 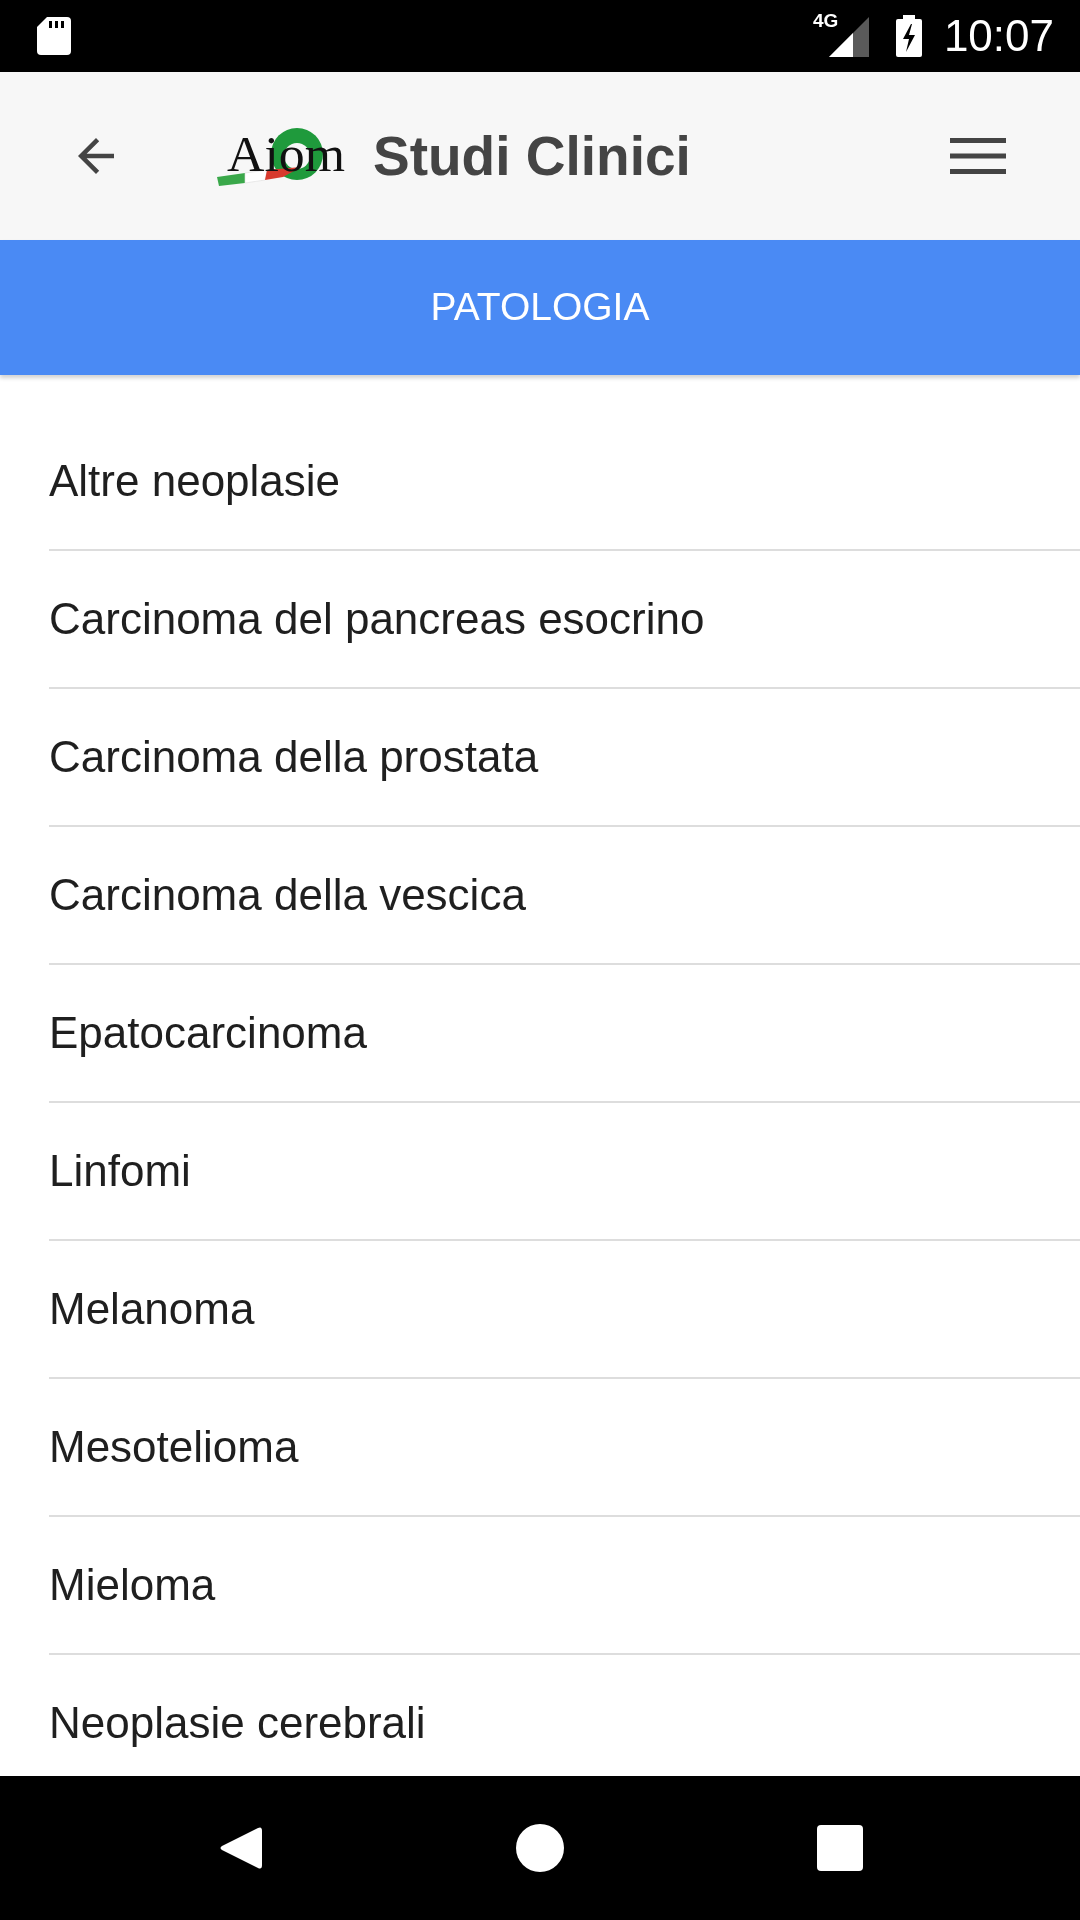 I want to click on list-item: Melanoma, so click(x=564, y=1310).